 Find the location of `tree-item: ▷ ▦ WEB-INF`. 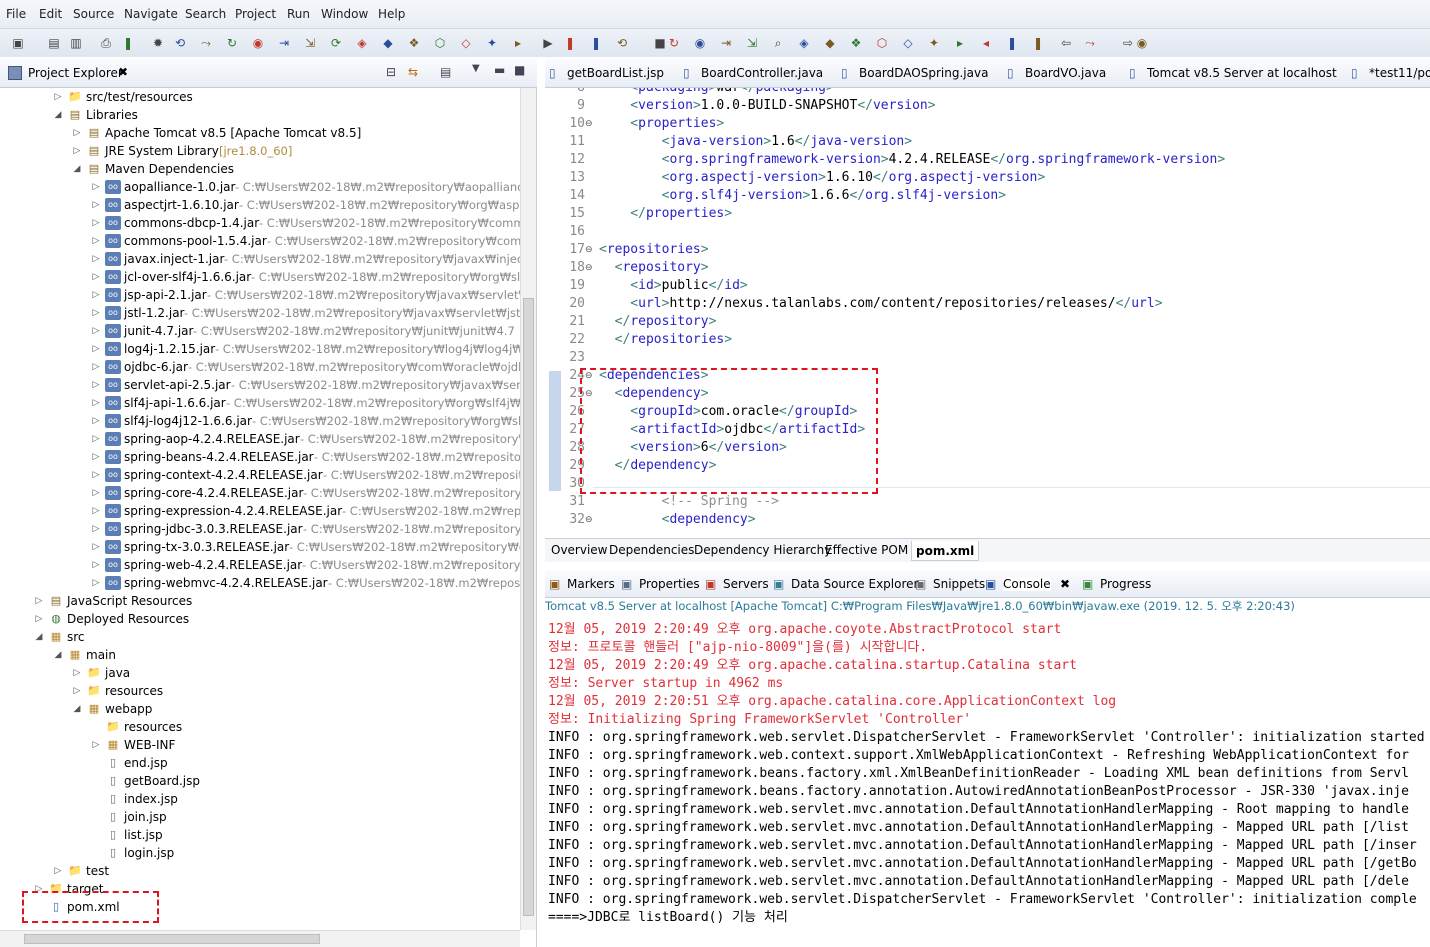

tree-item: ▷ ▦ WEB-INF is located at coordinates (260, 745).